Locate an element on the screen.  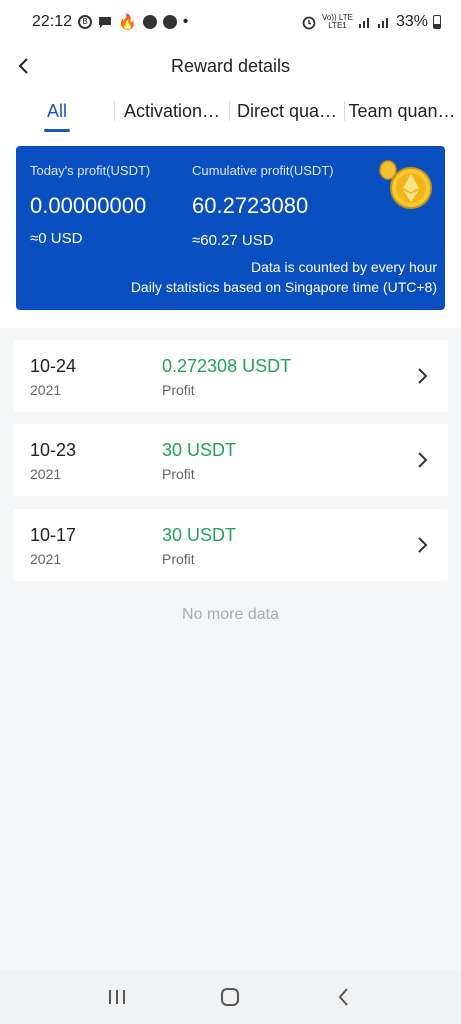
status-left: 22:12 B 🔥 • is located at coordinates (110, 22).